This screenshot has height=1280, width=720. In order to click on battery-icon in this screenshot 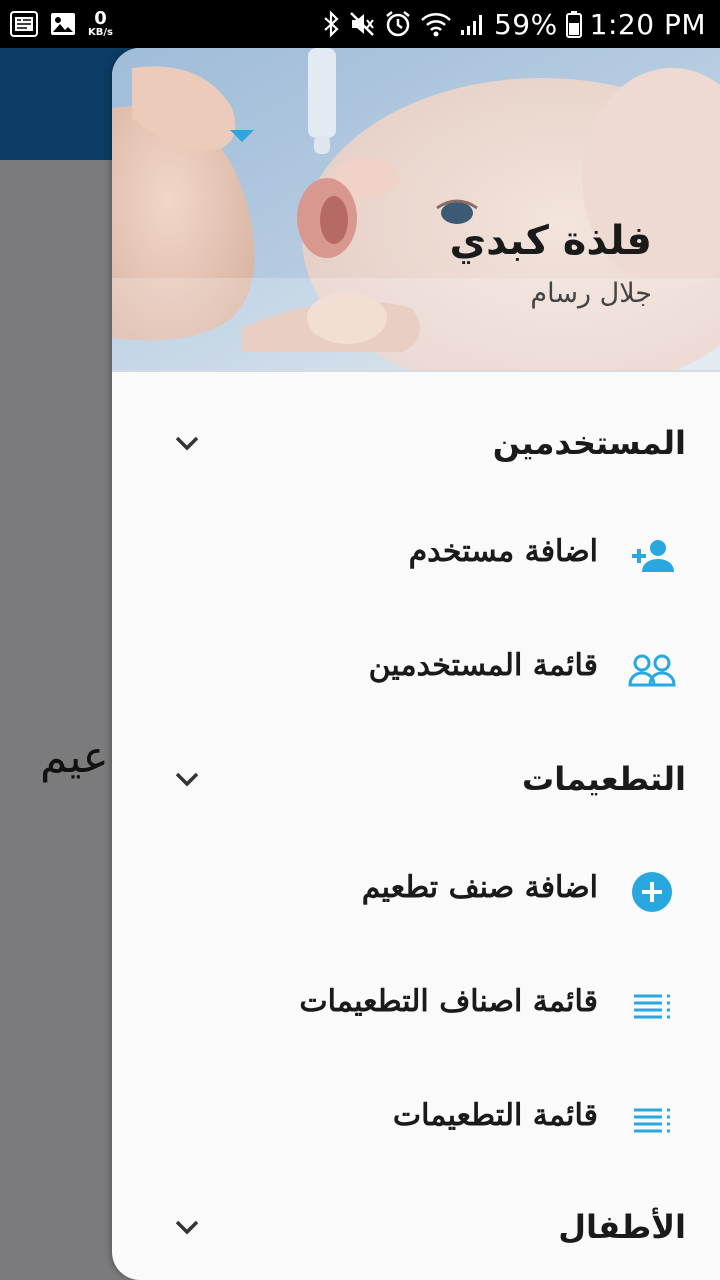, I will do `click(573, 24)`.